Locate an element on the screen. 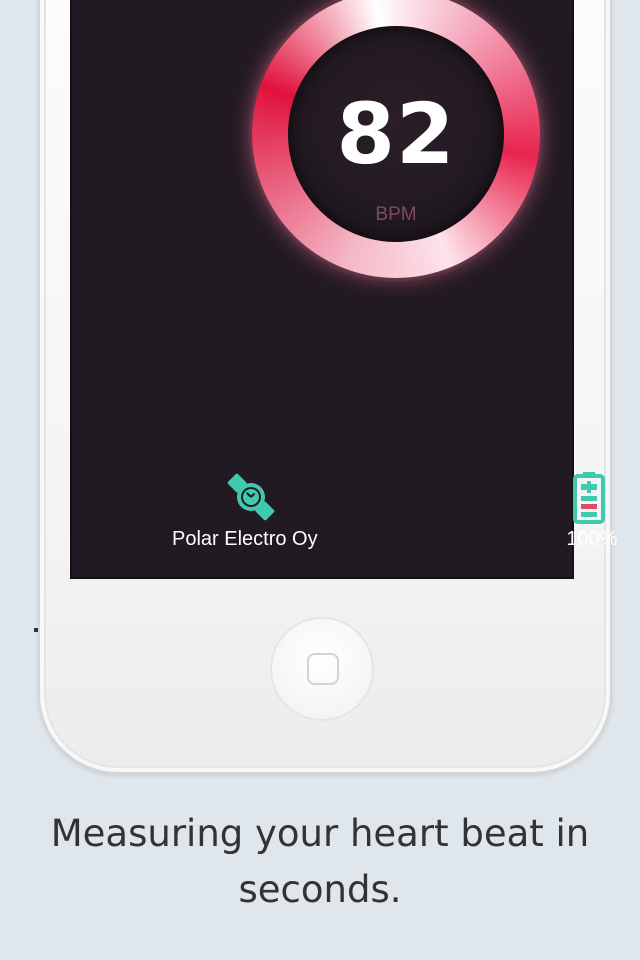 This screenshot has width=640, height=960. heart-rate-ring: 82 BPM is located at coordinates (396, 139).